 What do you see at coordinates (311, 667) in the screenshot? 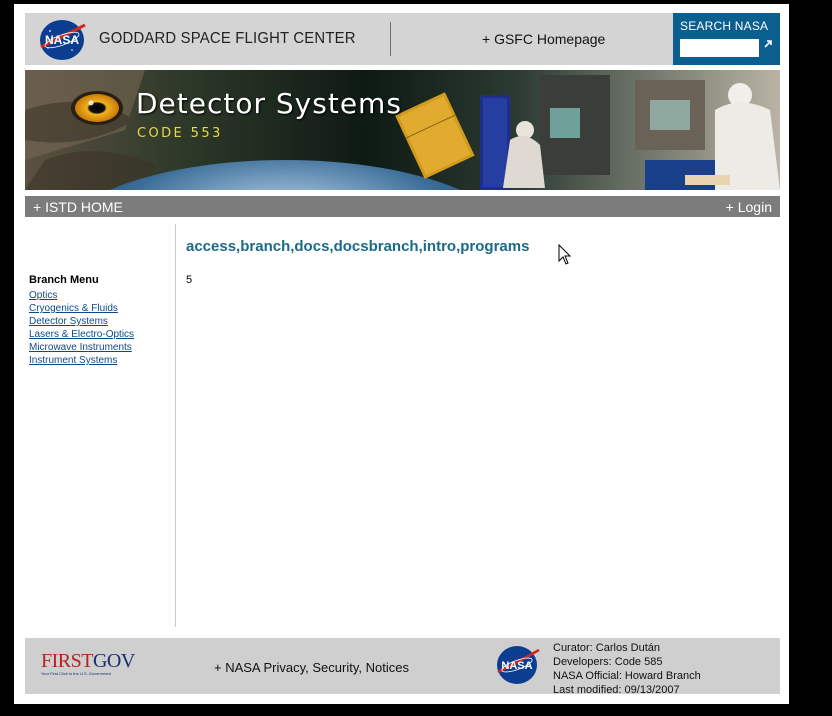
I see `nasa-privacy-link: + NASA Privacy, Security, Notices` at bounding box center [311, 667].